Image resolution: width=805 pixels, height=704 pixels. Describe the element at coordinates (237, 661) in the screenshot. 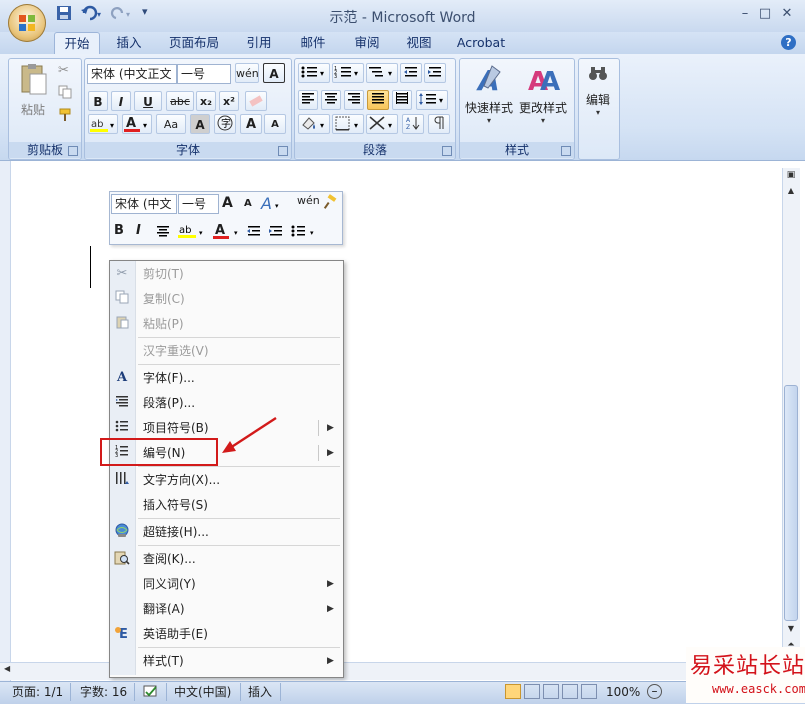

I see `menu-item-styles: 样式(T)` at that location.